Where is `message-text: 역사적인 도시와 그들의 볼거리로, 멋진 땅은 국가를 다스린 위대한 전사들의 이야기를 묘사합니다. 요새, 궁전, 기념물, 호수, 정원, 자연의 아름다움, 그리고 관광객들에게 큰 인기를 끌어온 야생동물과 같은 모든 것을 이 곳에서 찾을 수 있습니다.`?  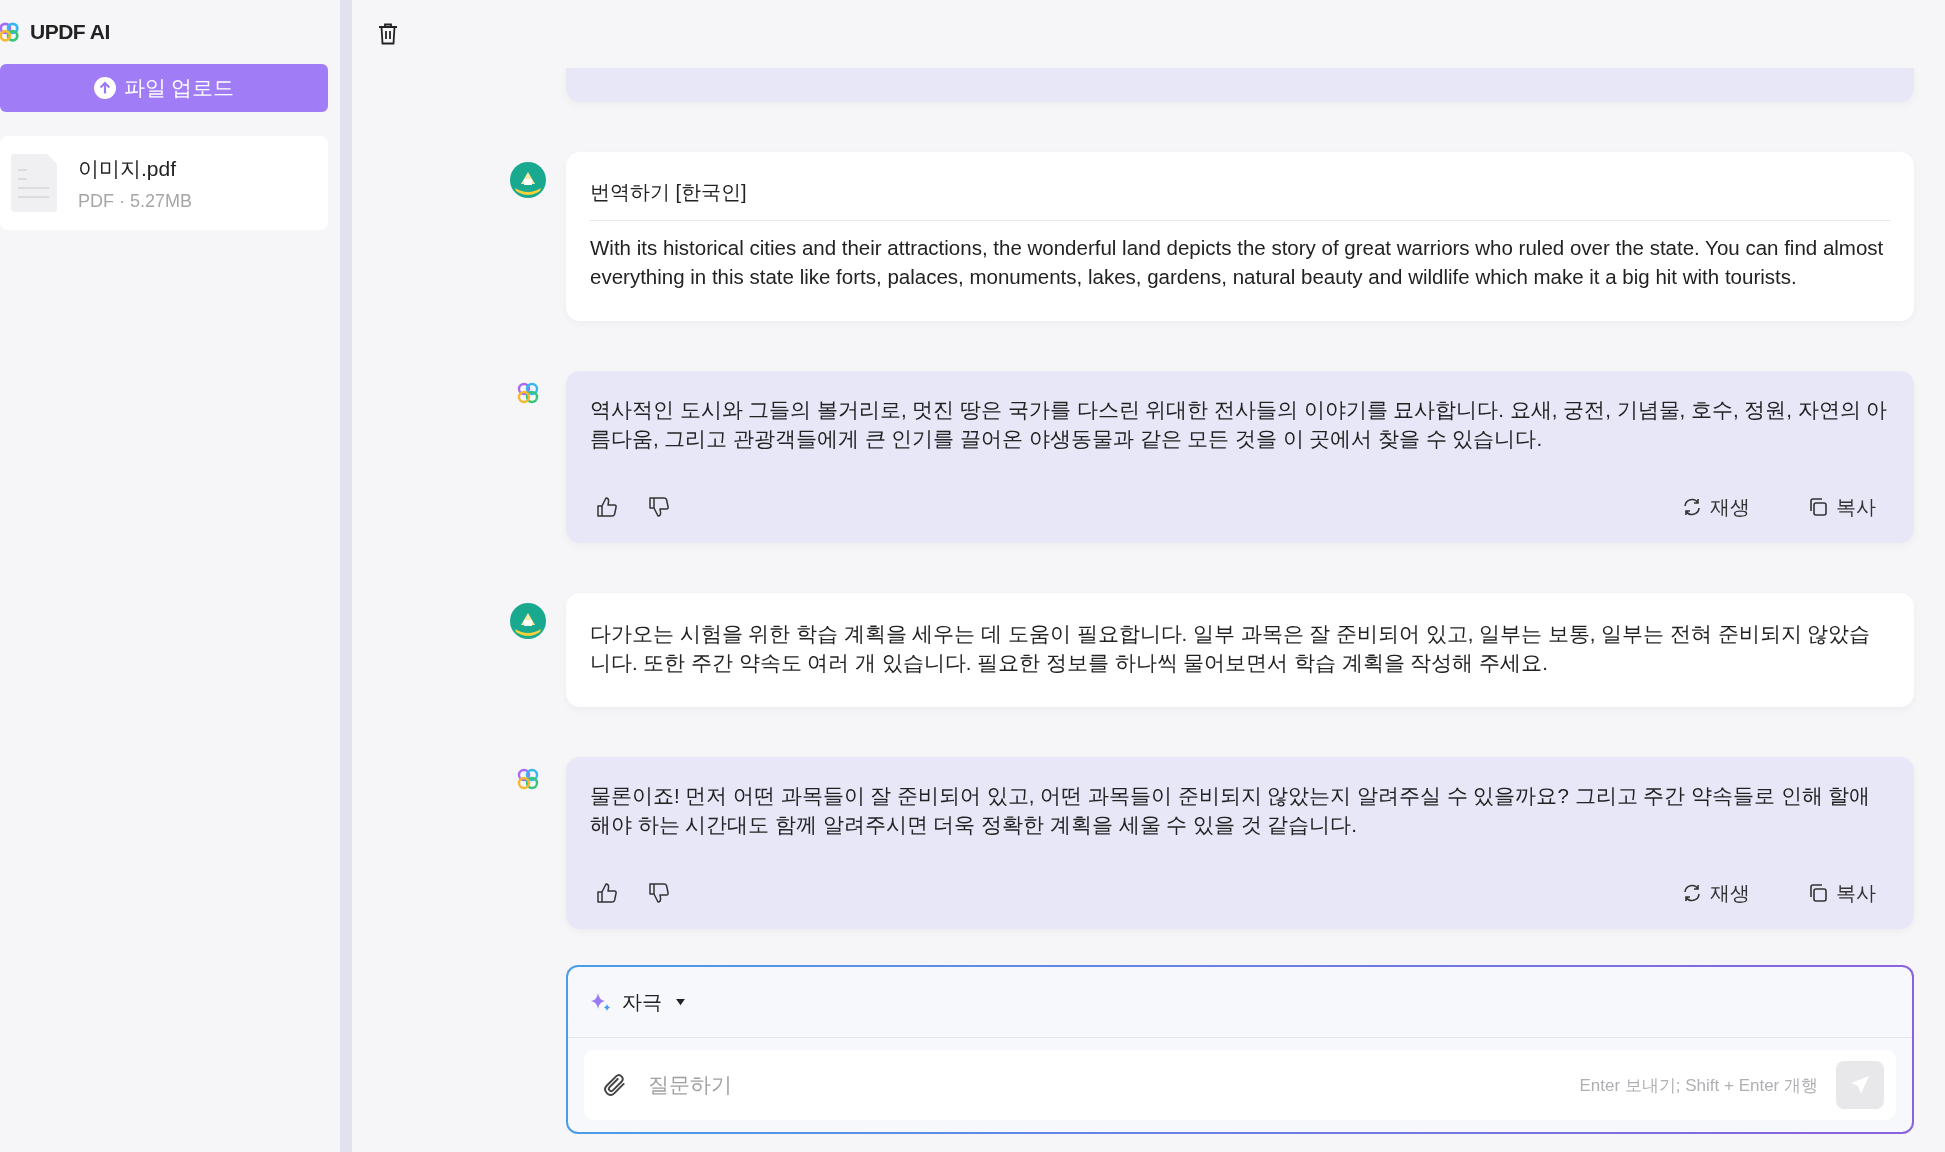 message-text: 역사적인 도시와 그들의 볼거리로, 멋진 땅은 국가를 다스린 위대한 전사들의 이야기를 묘사합니다. 요새, 궁전, 기념물, 호수, 정원, 자연의 아름다움, 그리고 관광객들에게 큰 인기를 끌어온 야생동물과 같은 모든 것을 이 곳에서 찾을 수 있습니다. is located at coordinates (1239, 424).